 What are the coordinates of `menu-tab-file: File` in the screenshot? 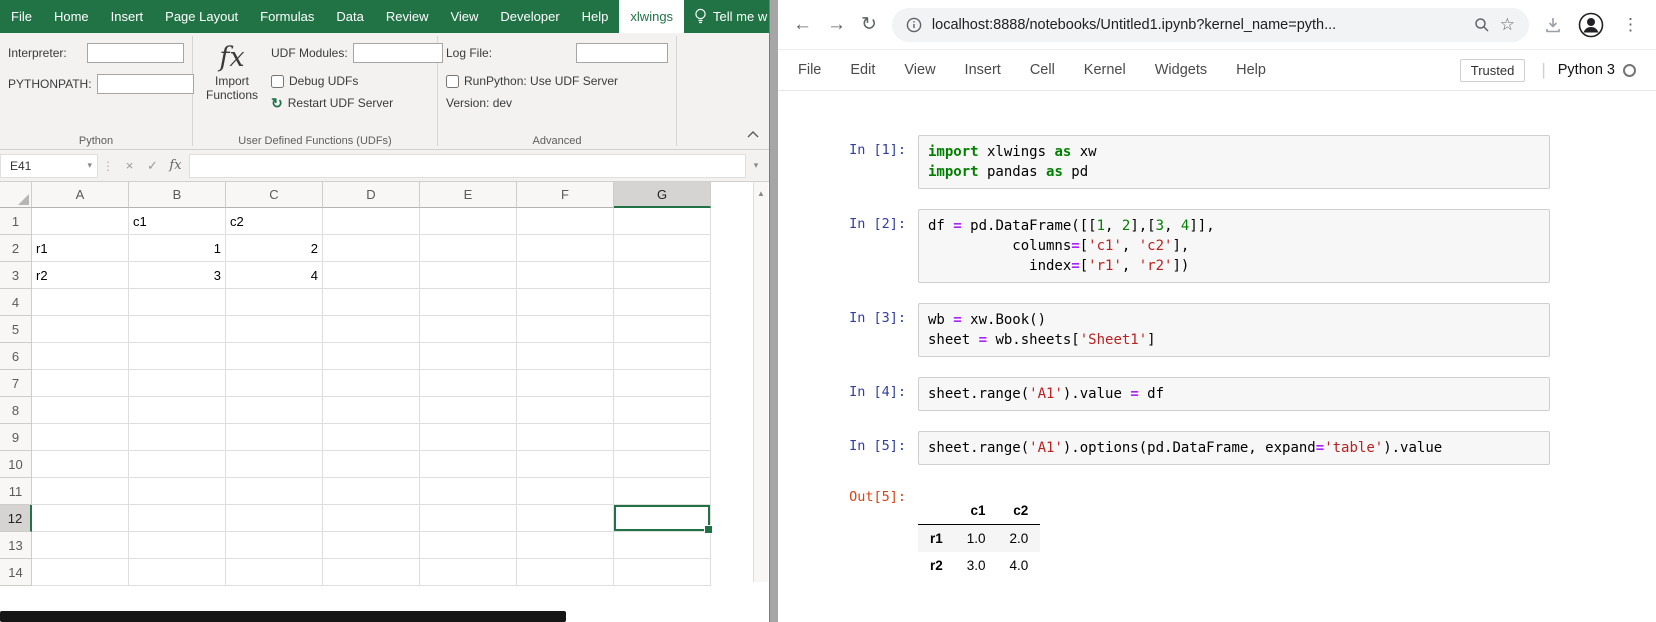 It's located at (21, 16).